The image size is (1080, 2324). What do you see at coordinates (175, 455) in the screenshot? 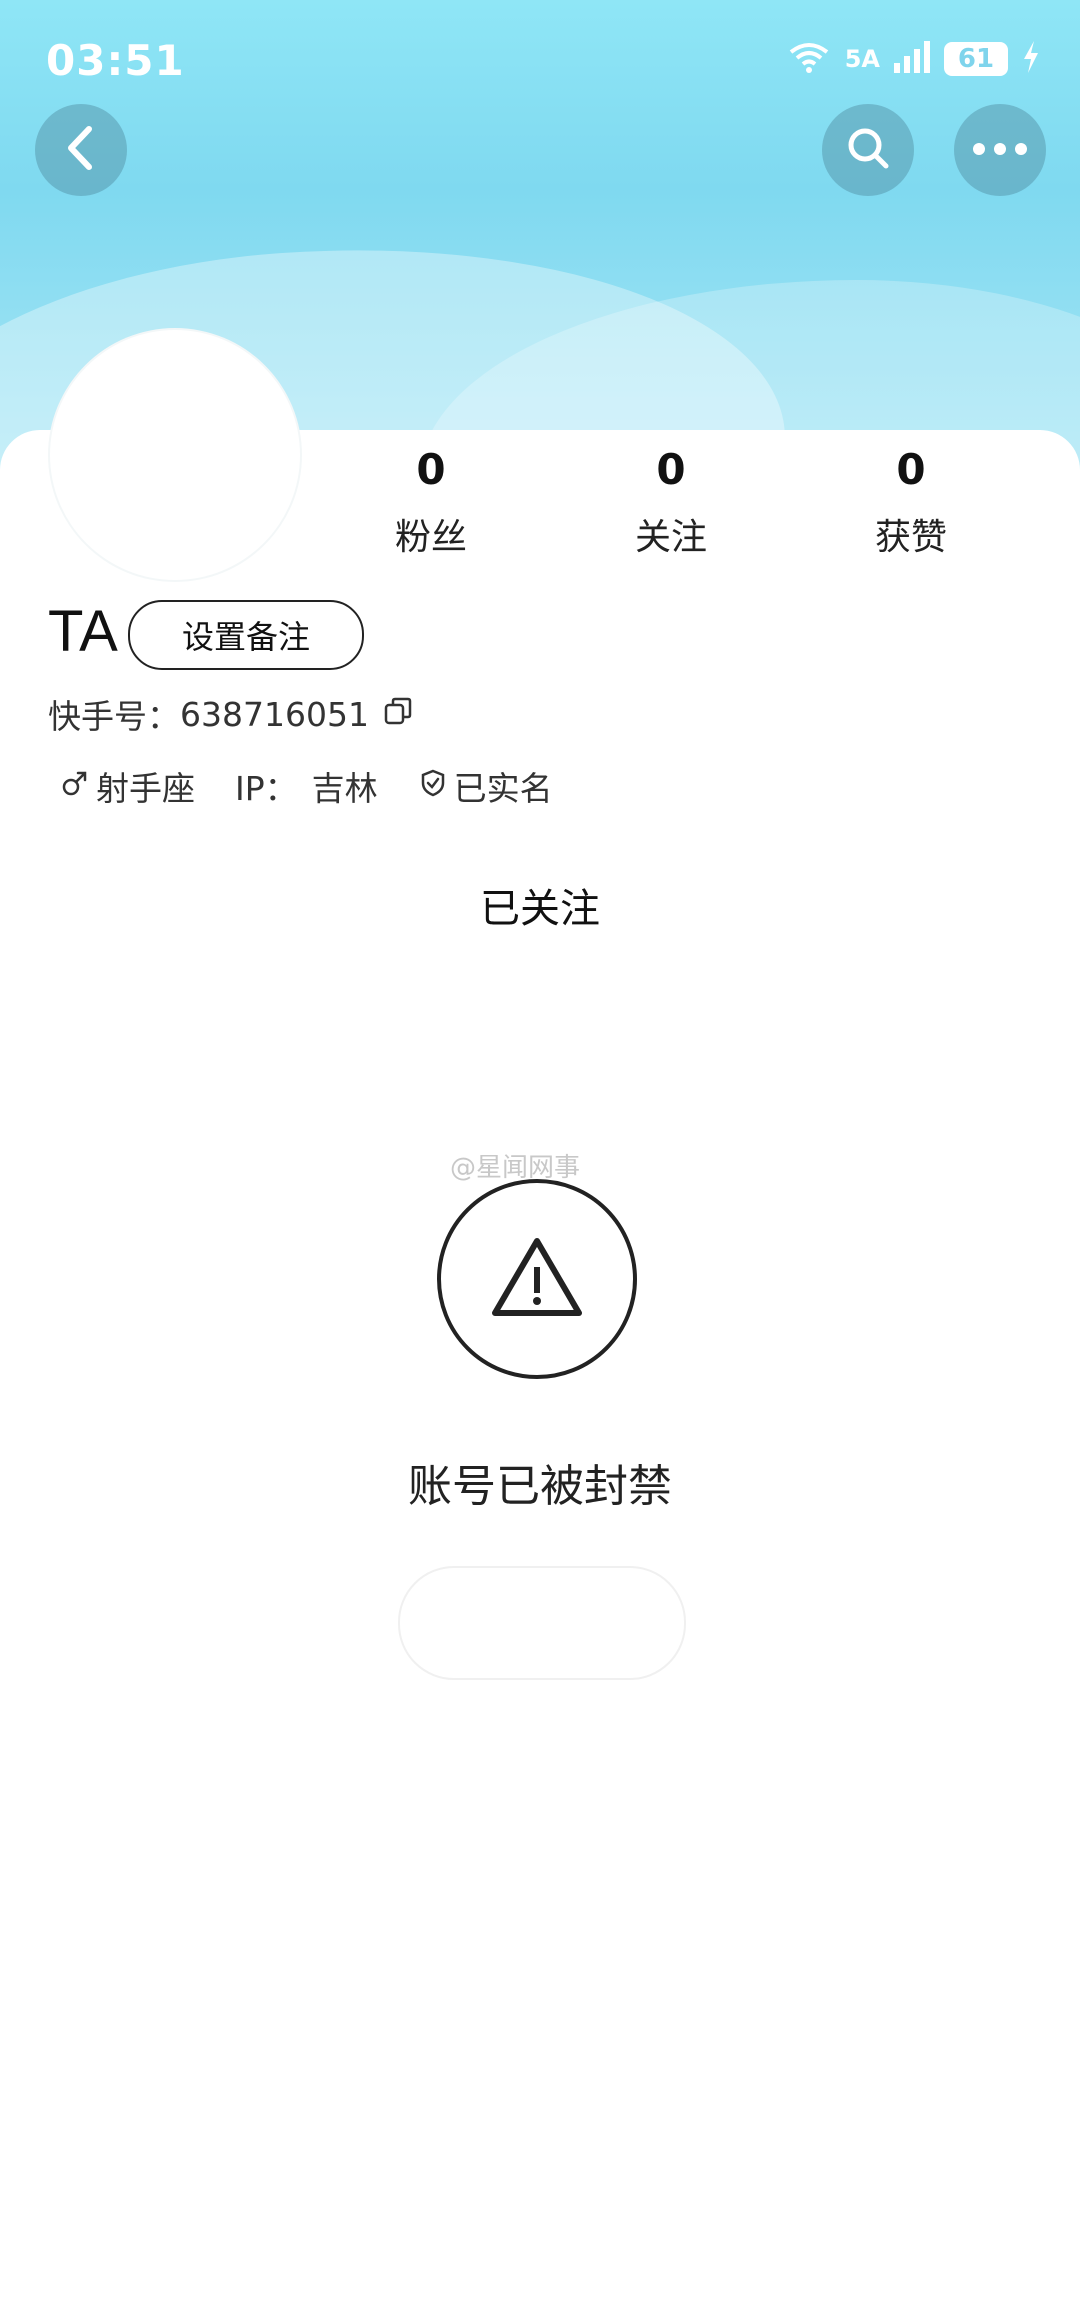
I see `avatar` at bounding box center [175, 455].